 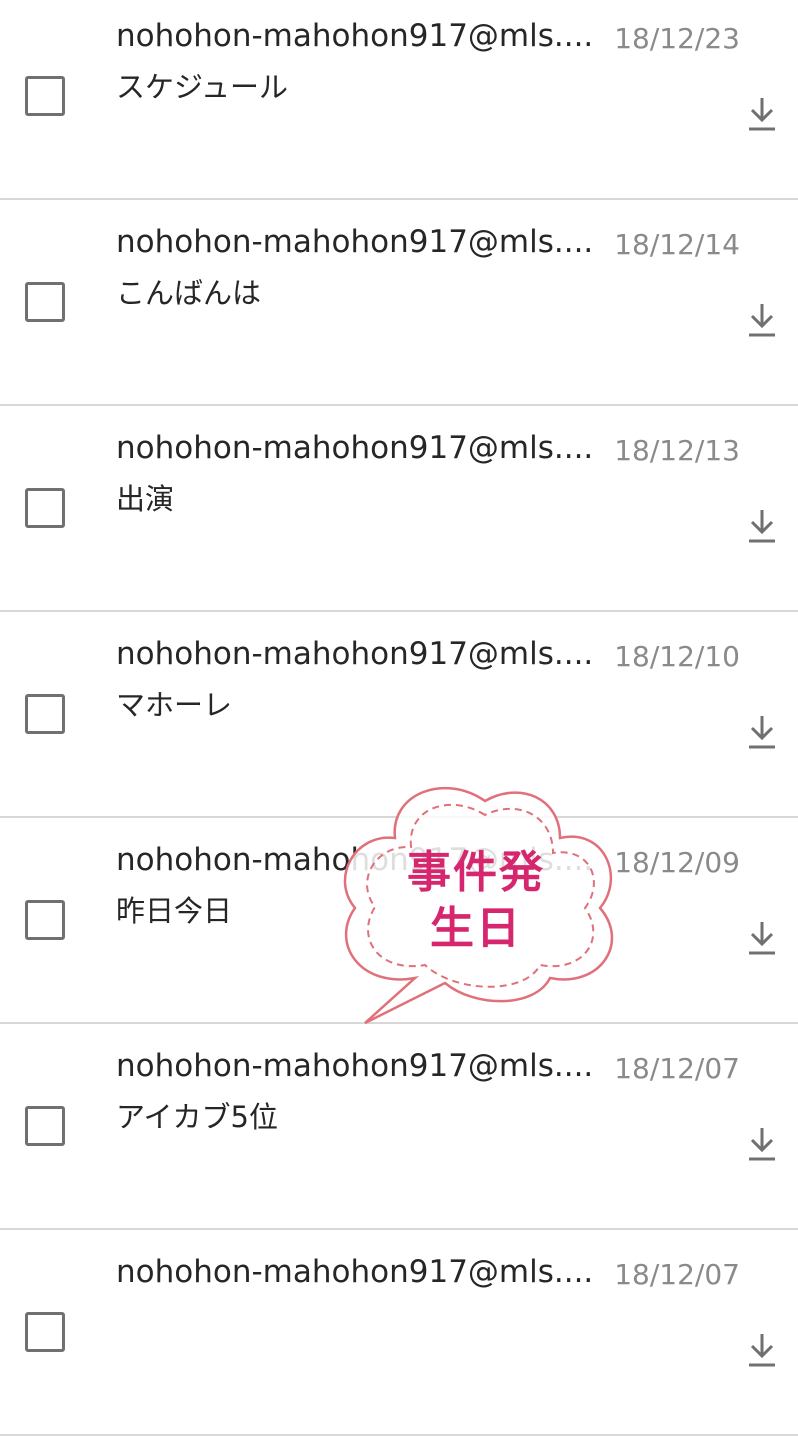 I want to click on annotation-line-1: 事件発, so click(x=476, y=872).